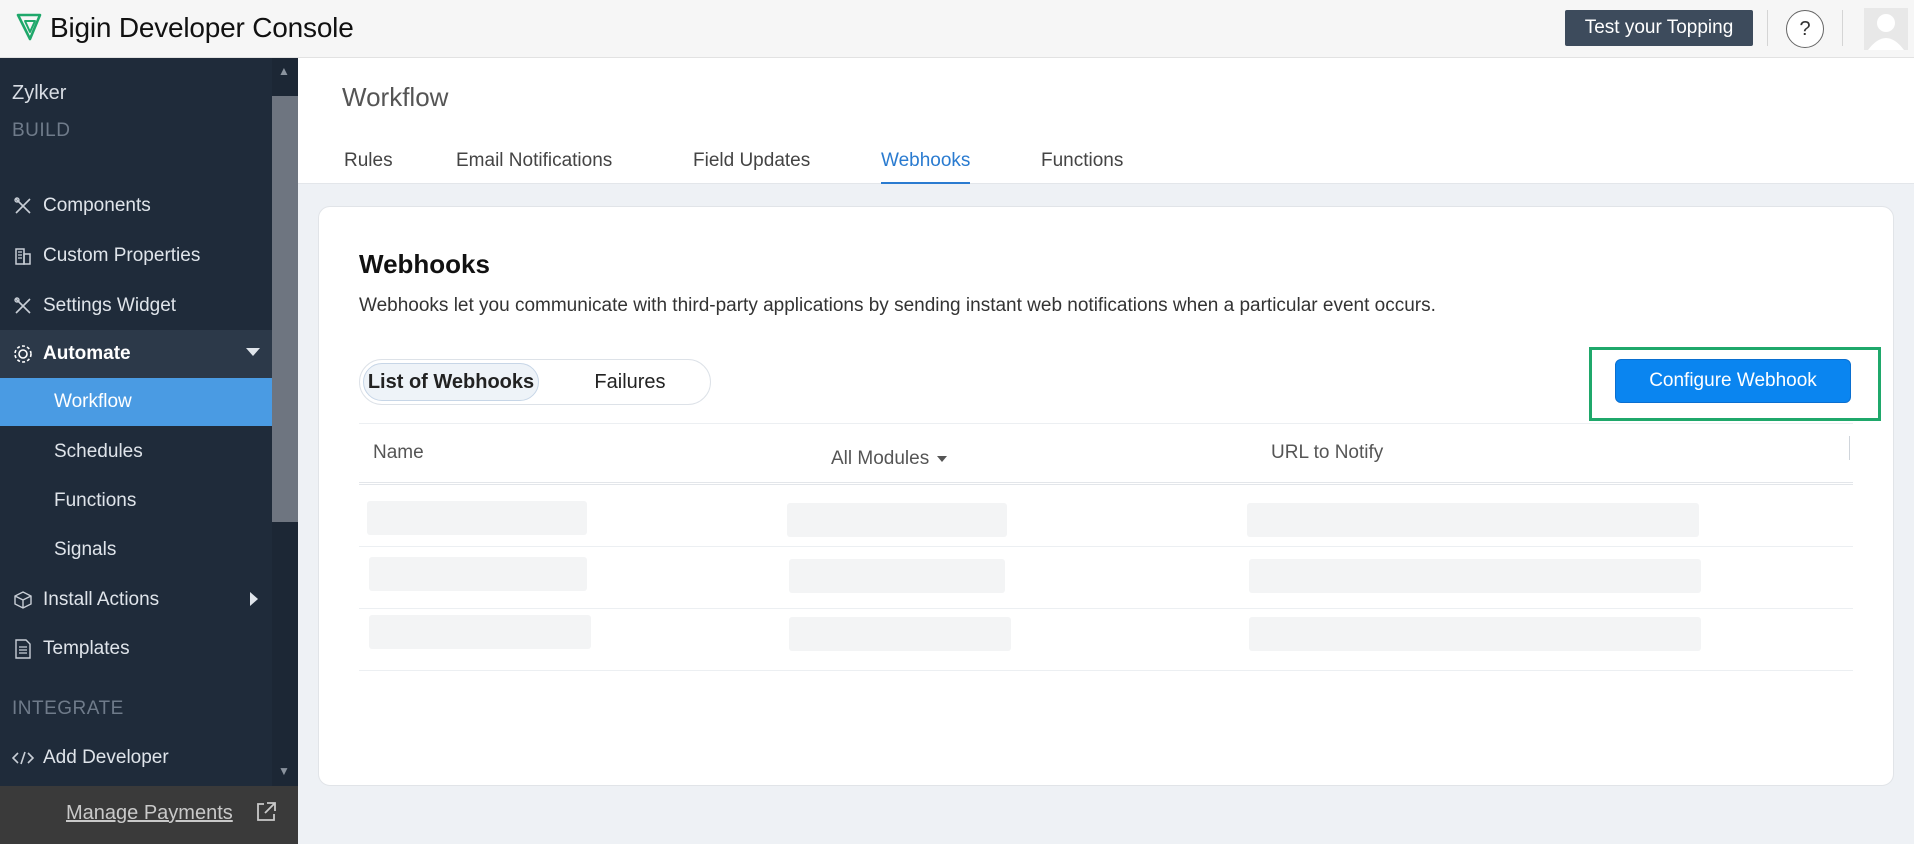  I want to click on sidebar-item-functions: Functions, so click(136, 501).